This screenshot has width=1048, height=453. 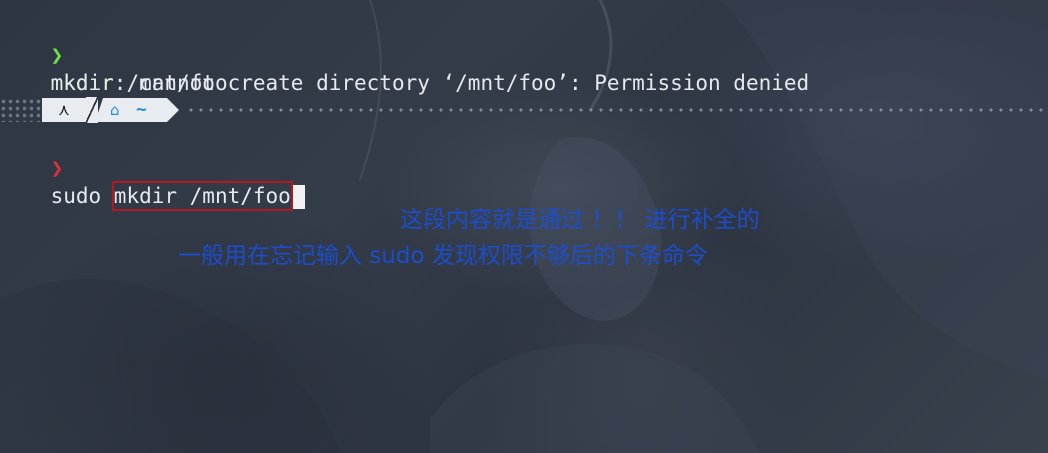 I want to click on annotation-line-1: 这段内容就是通过 ！！ 进行补全的, so click(x=580, y=220).